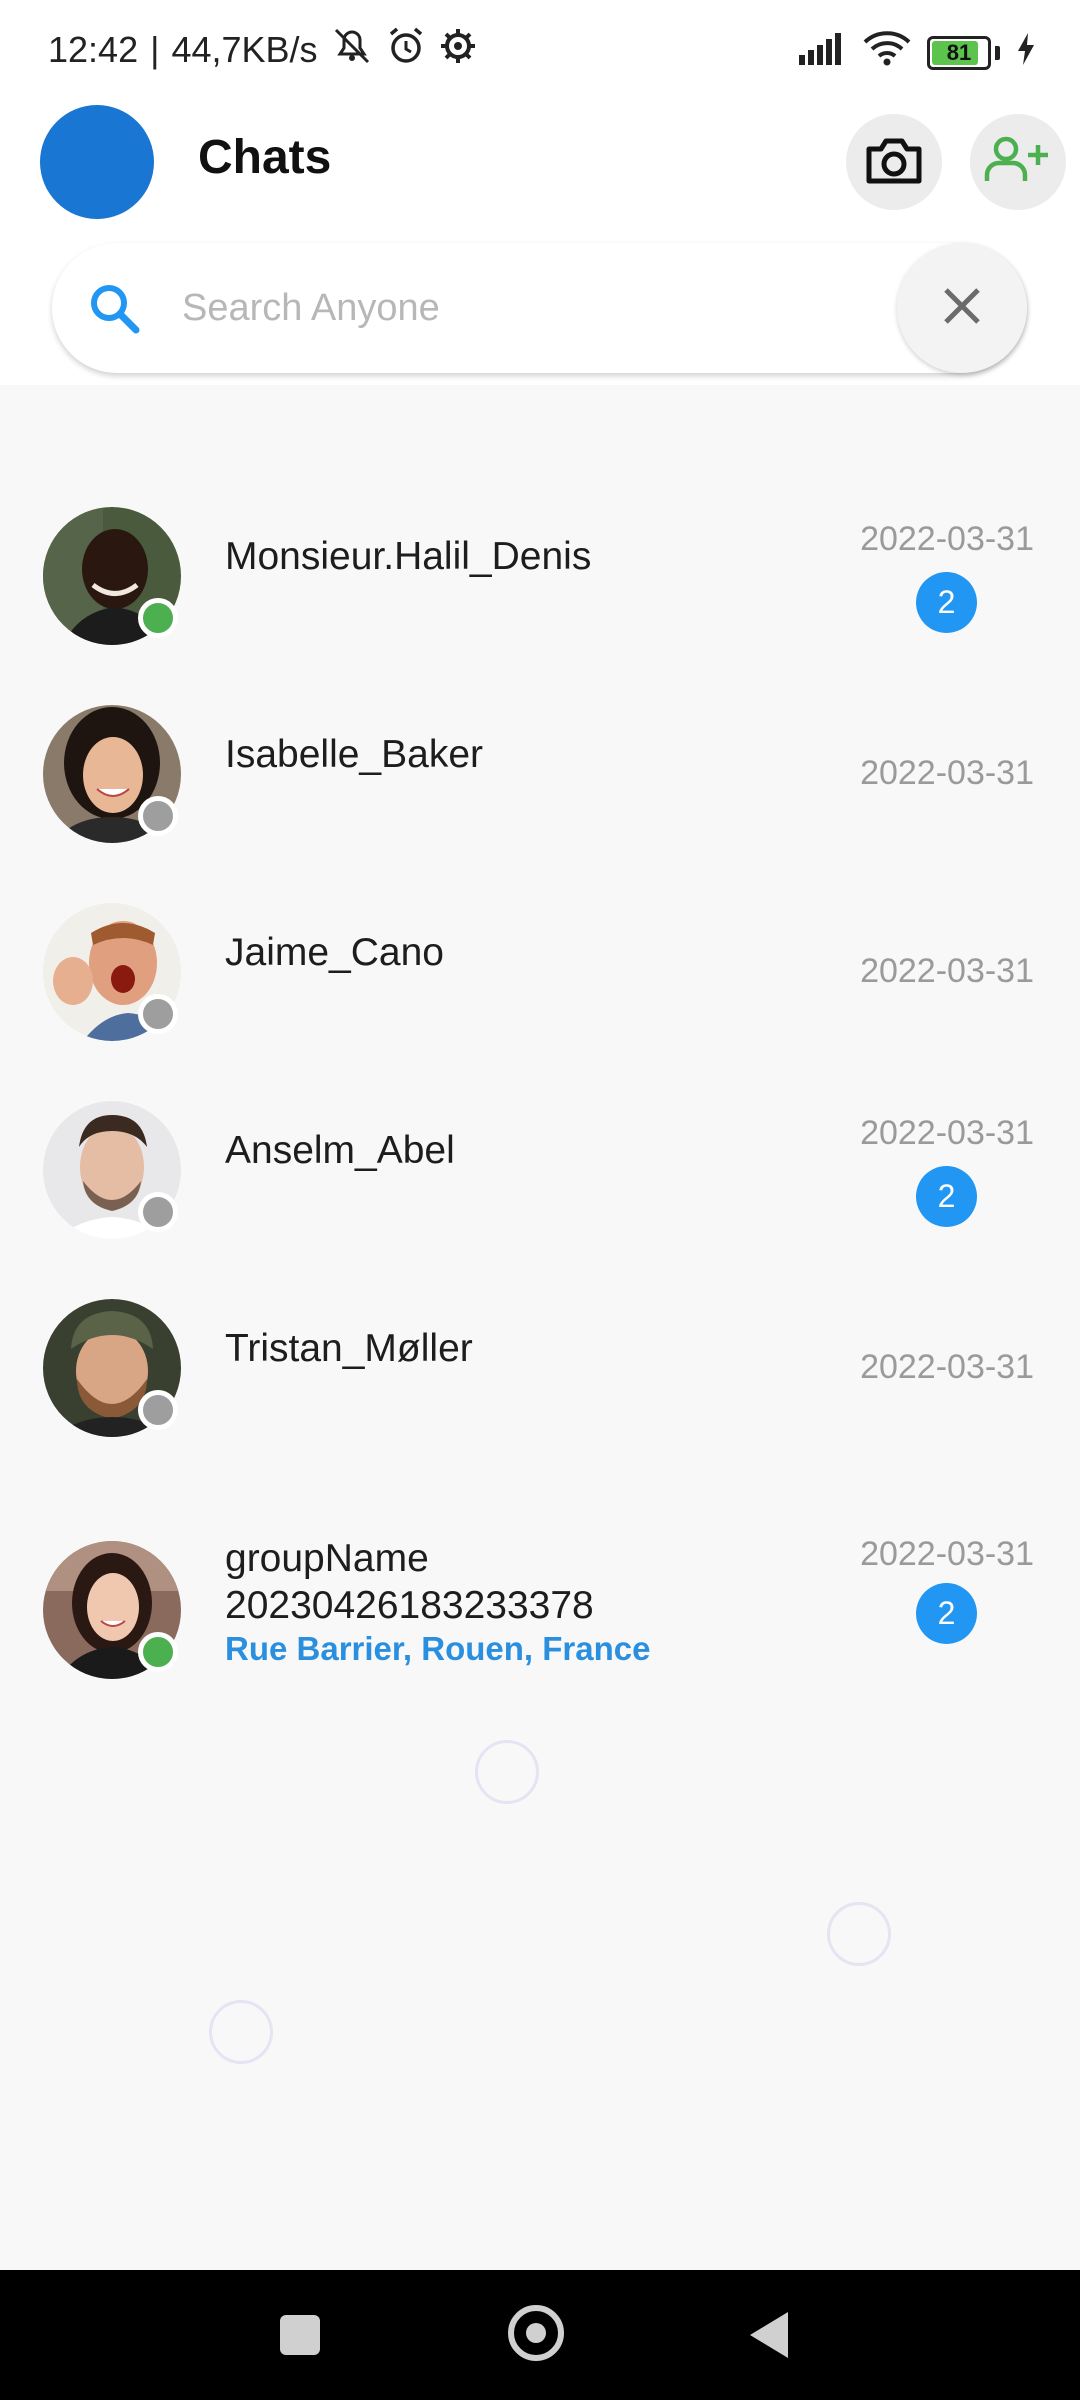  I want to click on close-icon, so click(962, 308).